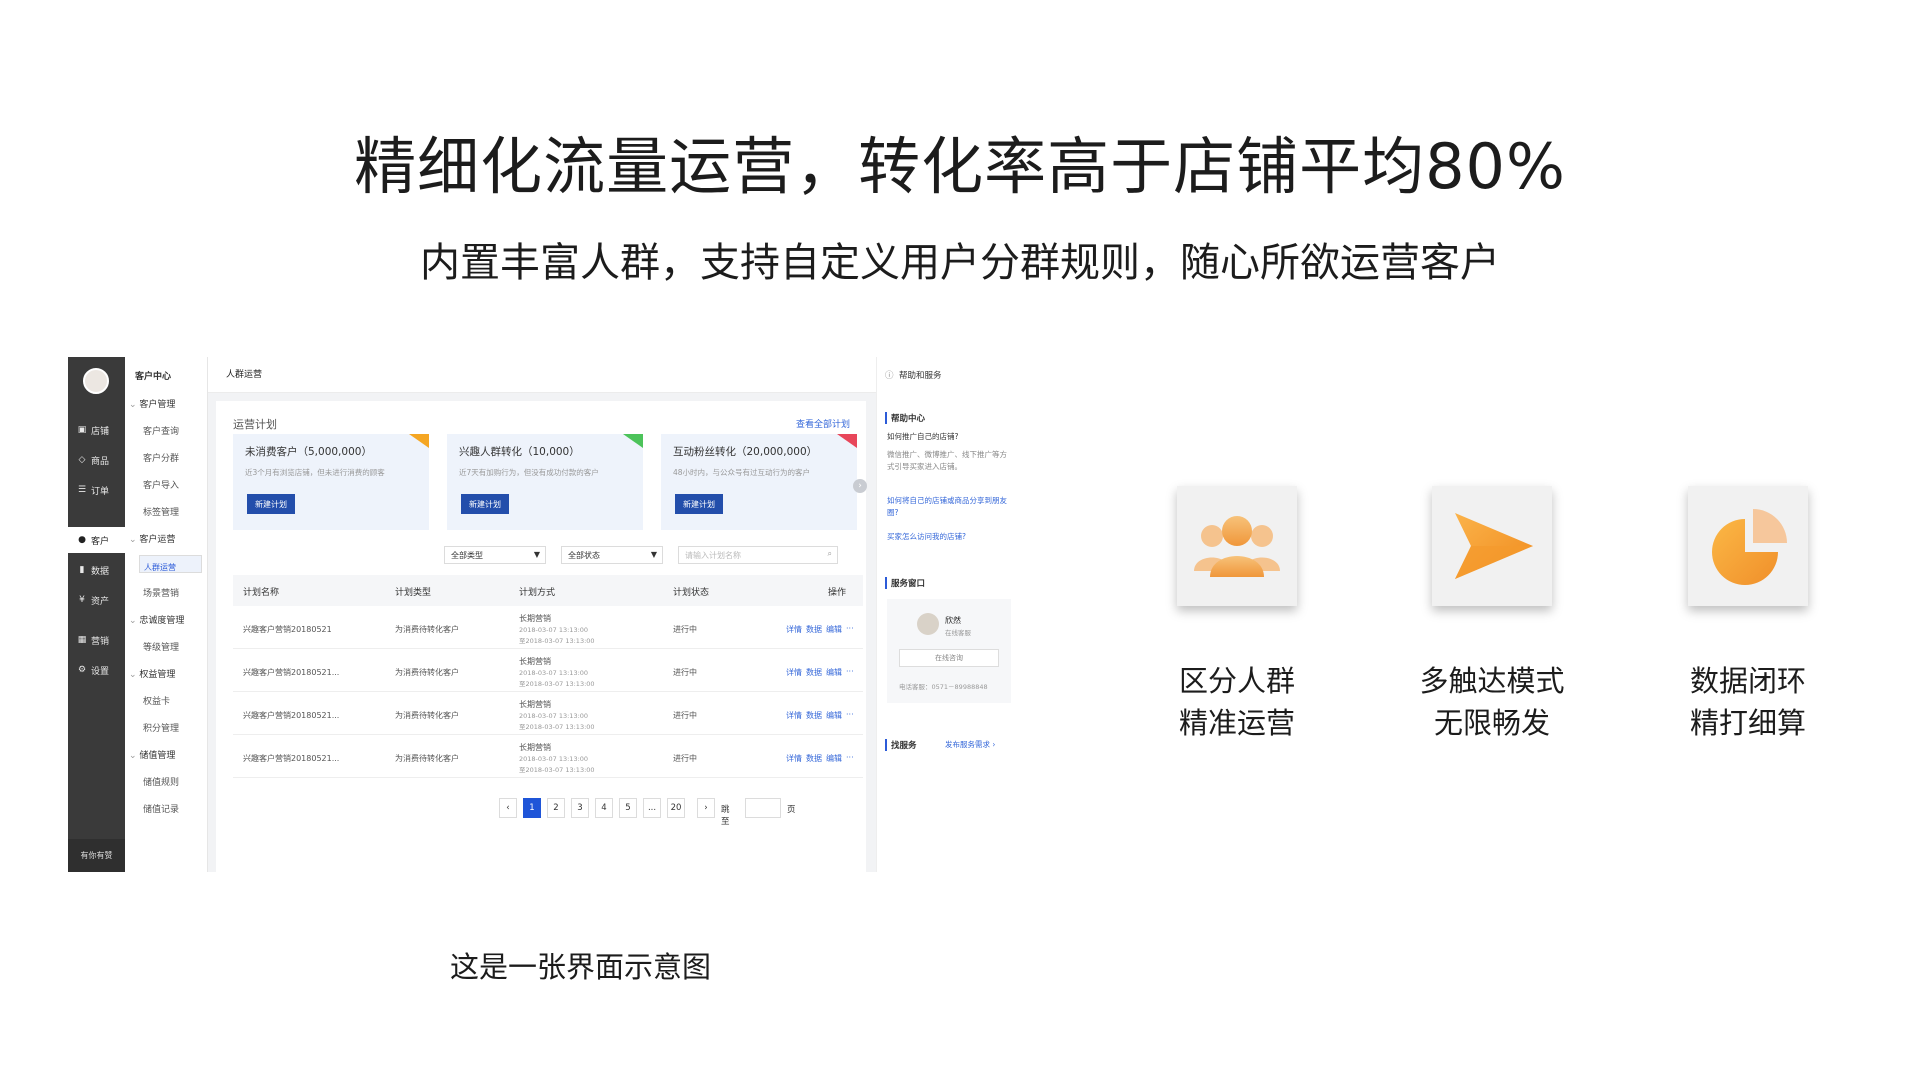  I want to click on headline: 精细化流量运营，转化率高于店铺平均80%, so click(960, 166).